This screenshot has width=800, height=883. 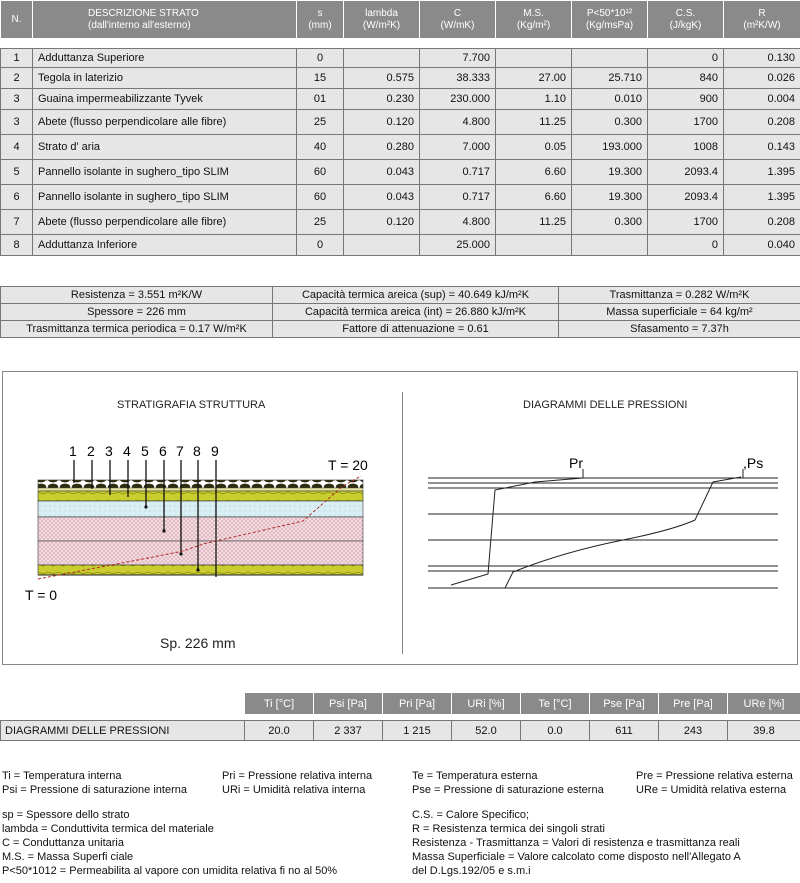 I want to click on pressure-value-cell: 52.0, so click(x=486, y=730).